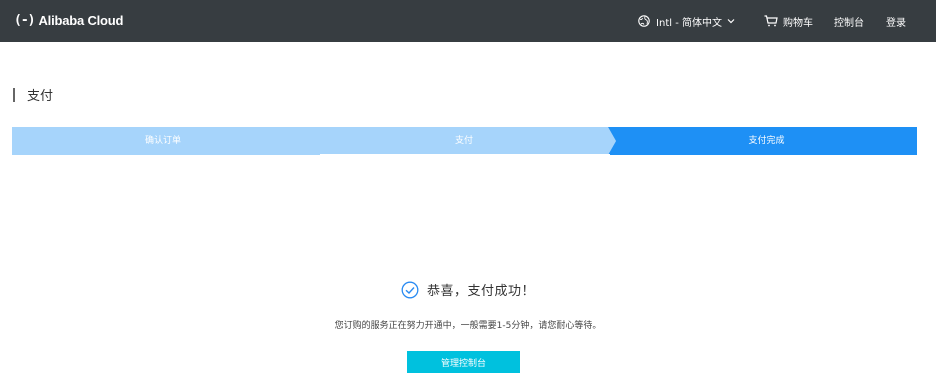 This screenshot has width=936, height=373. I want to click on step-payment: 支付, so click(463, 141).